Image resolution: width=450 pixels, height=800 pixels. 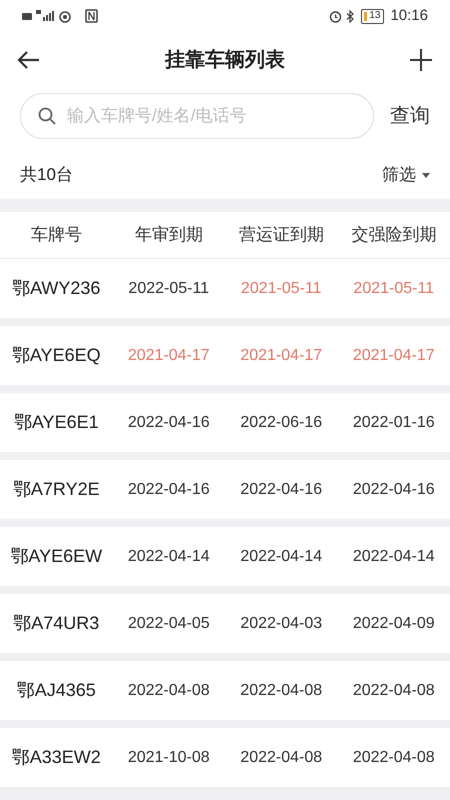 What do you see at coordinates (56, 623) in the screenshot?
I see `plate-number: 鄂A74UR3` at bounding box center [56, 623].